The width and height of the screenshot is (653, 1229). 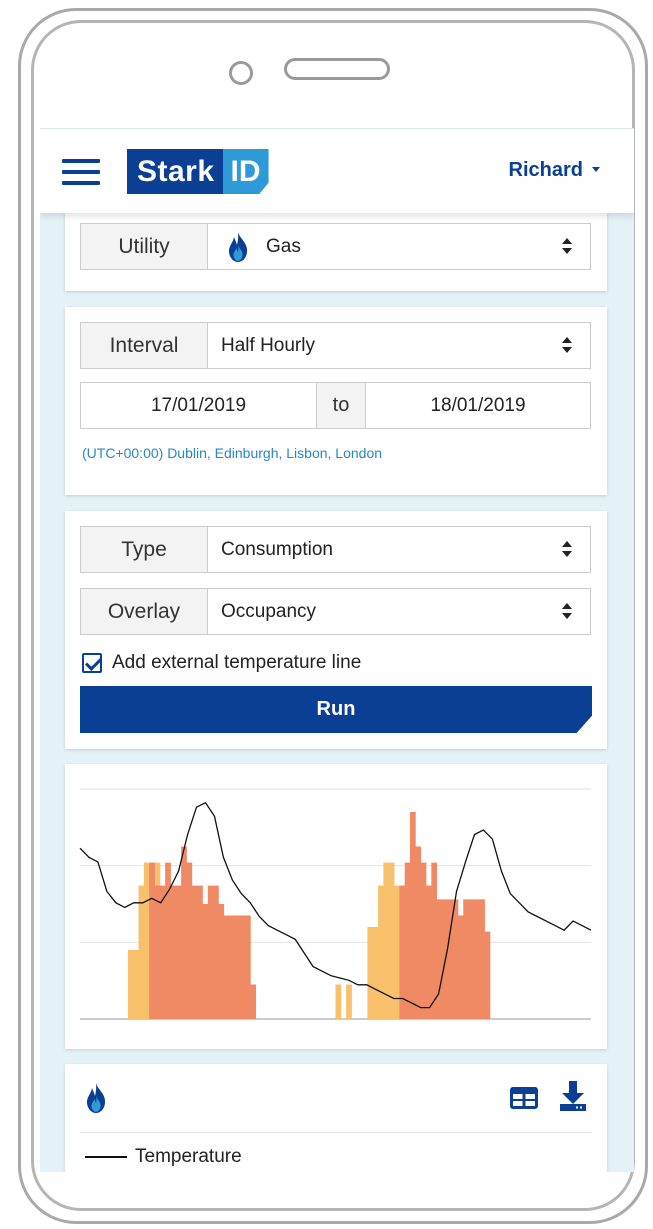 What do you see at coordinates (478, 405) in the screenshot?
I see `date-to-input: 18/01/2019` at bounding box center [478, 405].